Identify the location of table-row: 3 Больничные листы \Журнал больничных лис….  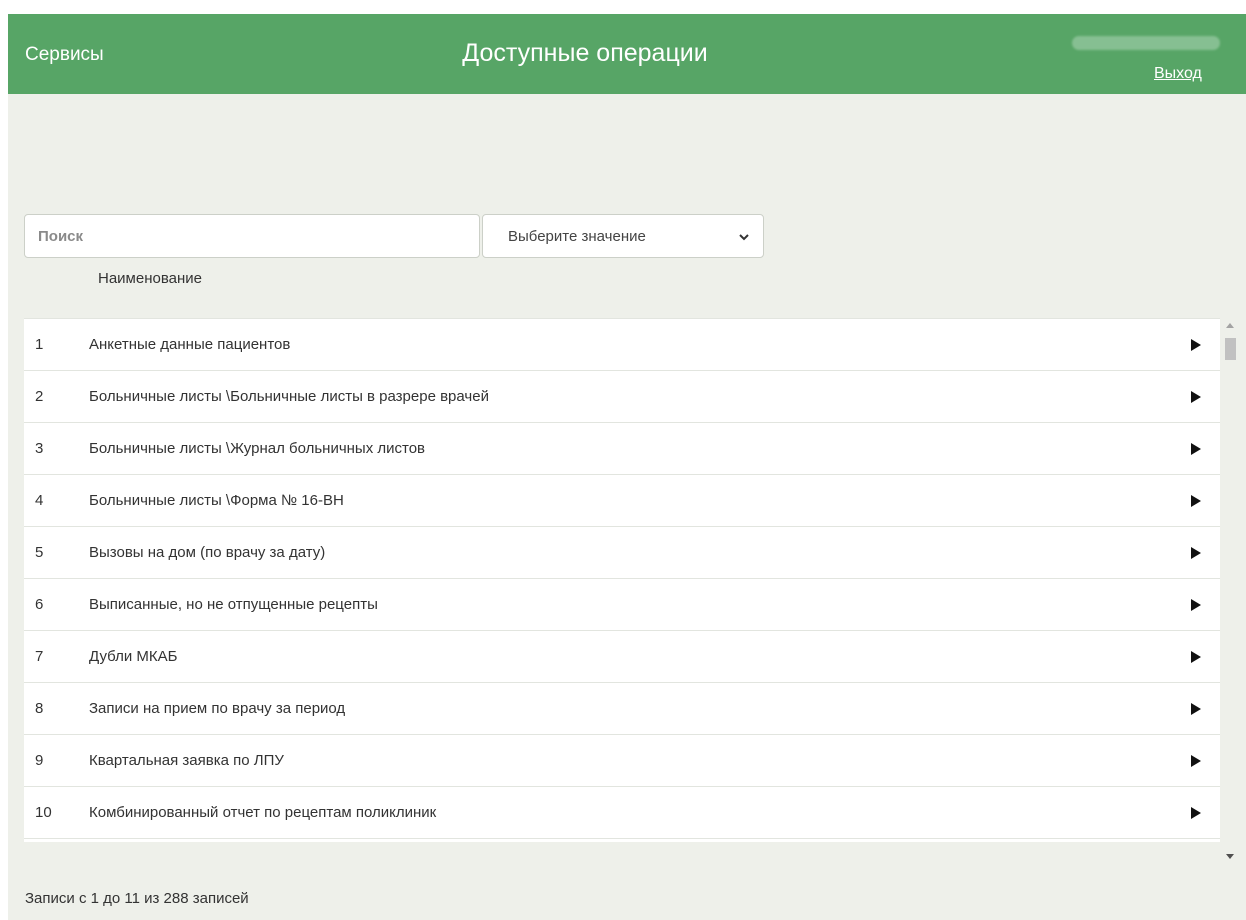
(622, 449).